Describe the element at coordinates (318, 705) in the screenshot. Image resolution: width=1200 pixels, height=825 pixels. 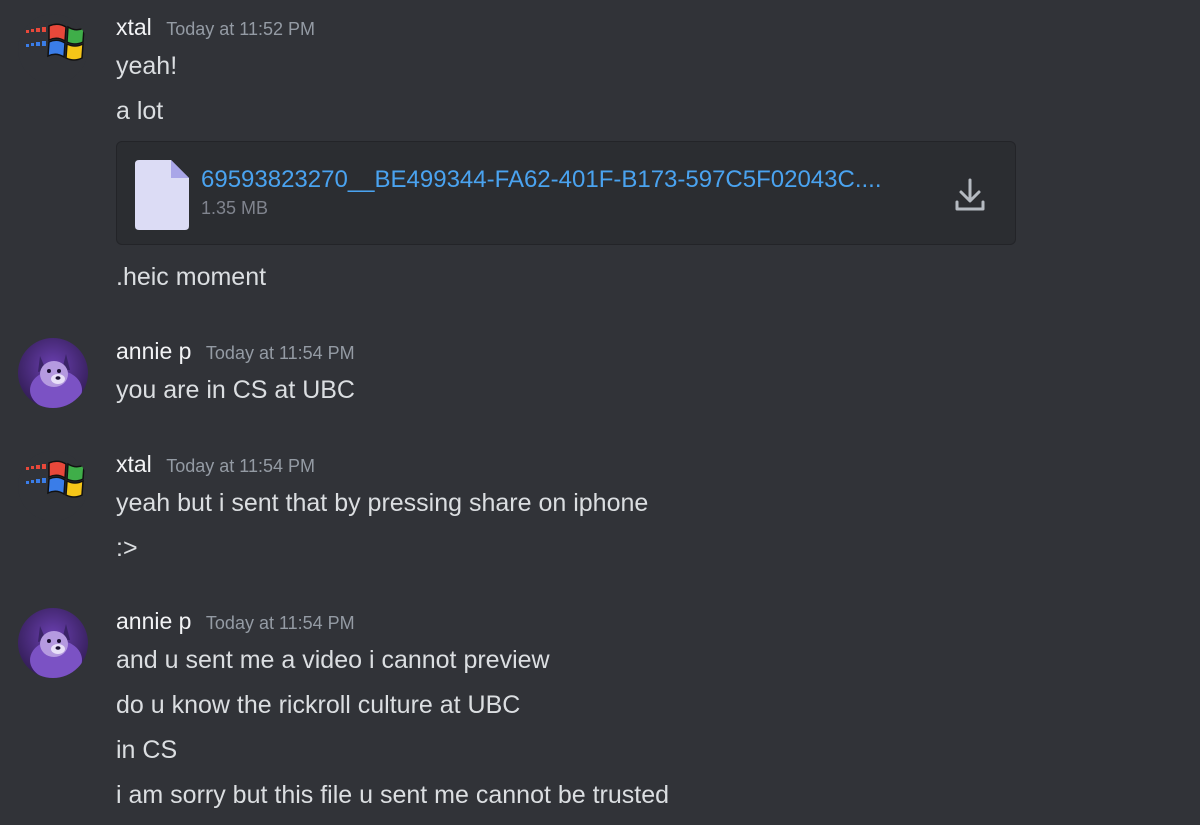
I see `message-text: do u know the rickroll culture at UBC` at that location.